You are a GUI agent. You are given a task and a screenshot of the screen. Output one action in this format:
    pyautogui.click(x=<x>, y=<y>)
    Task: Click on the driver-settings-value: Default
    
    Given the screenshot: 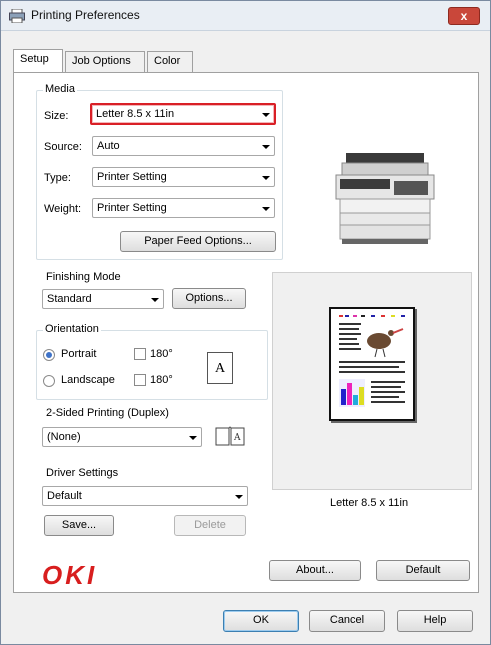 What is the action you would take?
    pyautogui.click(x=64, y=496)
    